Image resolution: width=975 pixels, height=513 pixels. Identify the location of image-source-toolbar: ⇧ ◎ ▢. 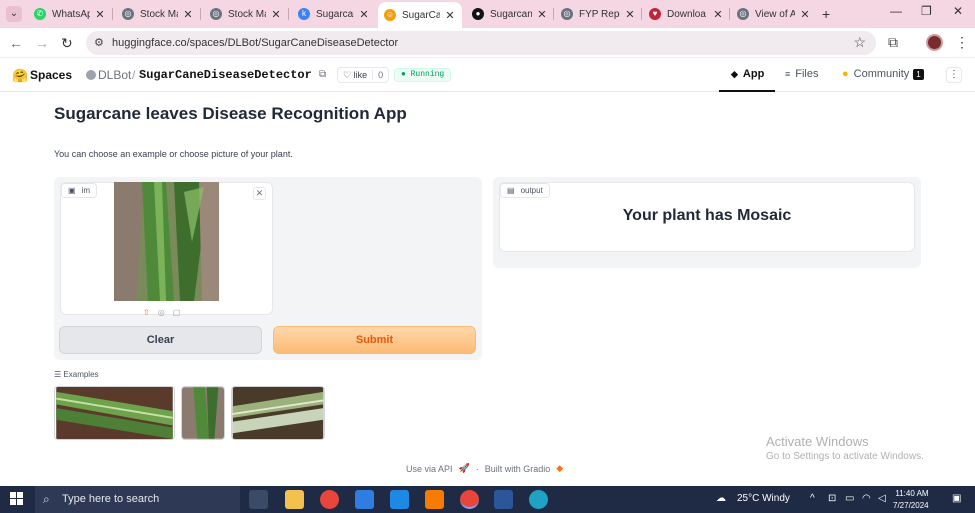
(161, 312).